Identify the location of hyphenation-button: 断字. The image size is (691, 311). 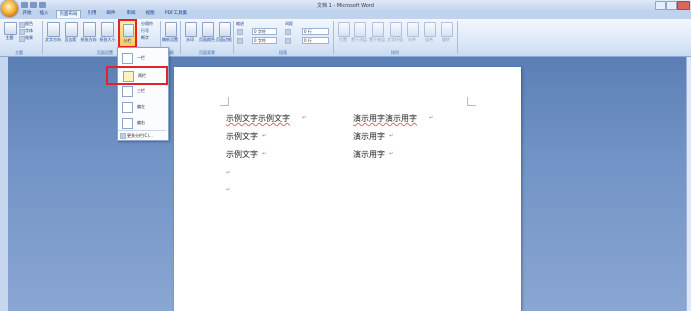
(145, 38).